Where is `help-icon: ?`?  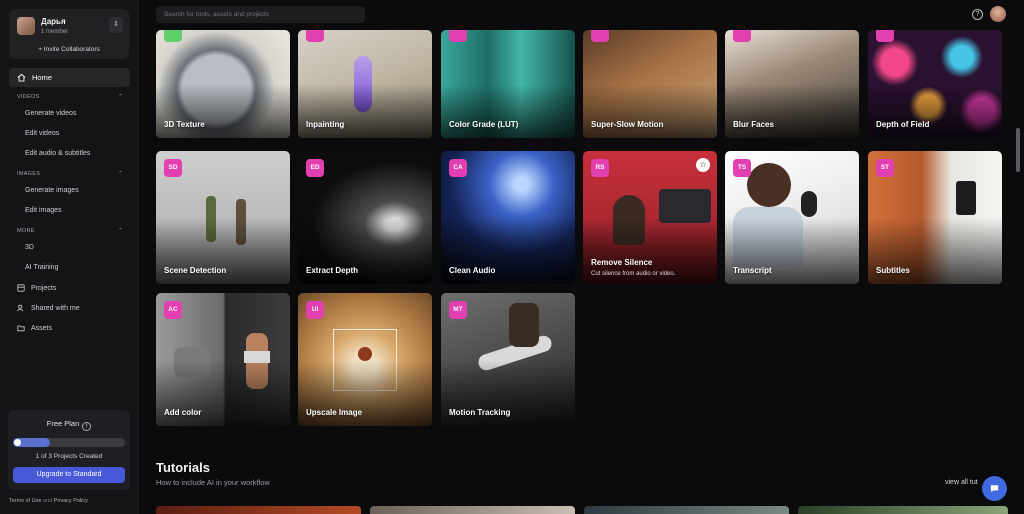 help-icon: ? is located at coordinates (977, 14).